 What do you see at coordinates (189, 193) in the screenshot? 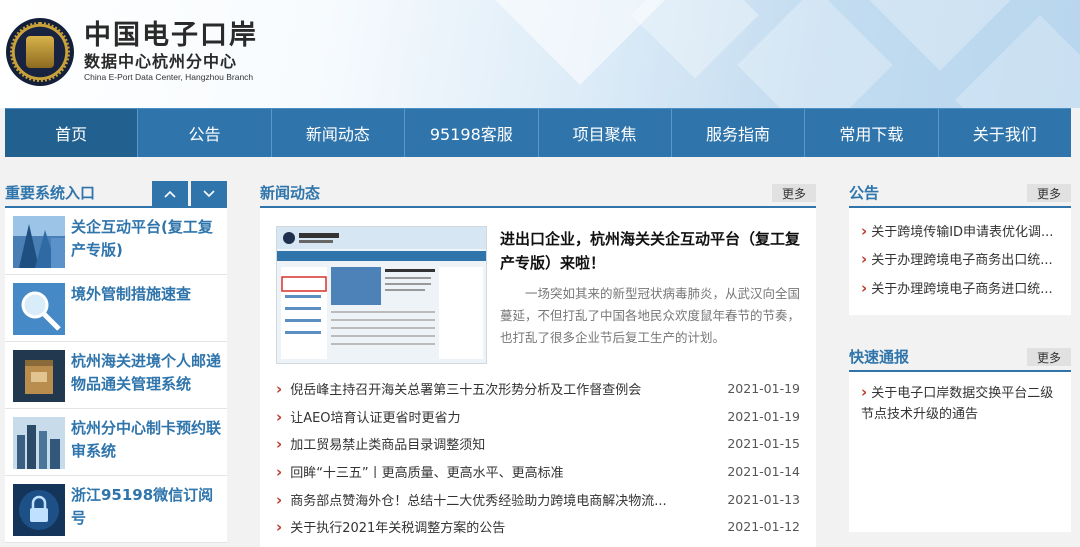
I see `carousel-controls` at bounding box center [189, 193].